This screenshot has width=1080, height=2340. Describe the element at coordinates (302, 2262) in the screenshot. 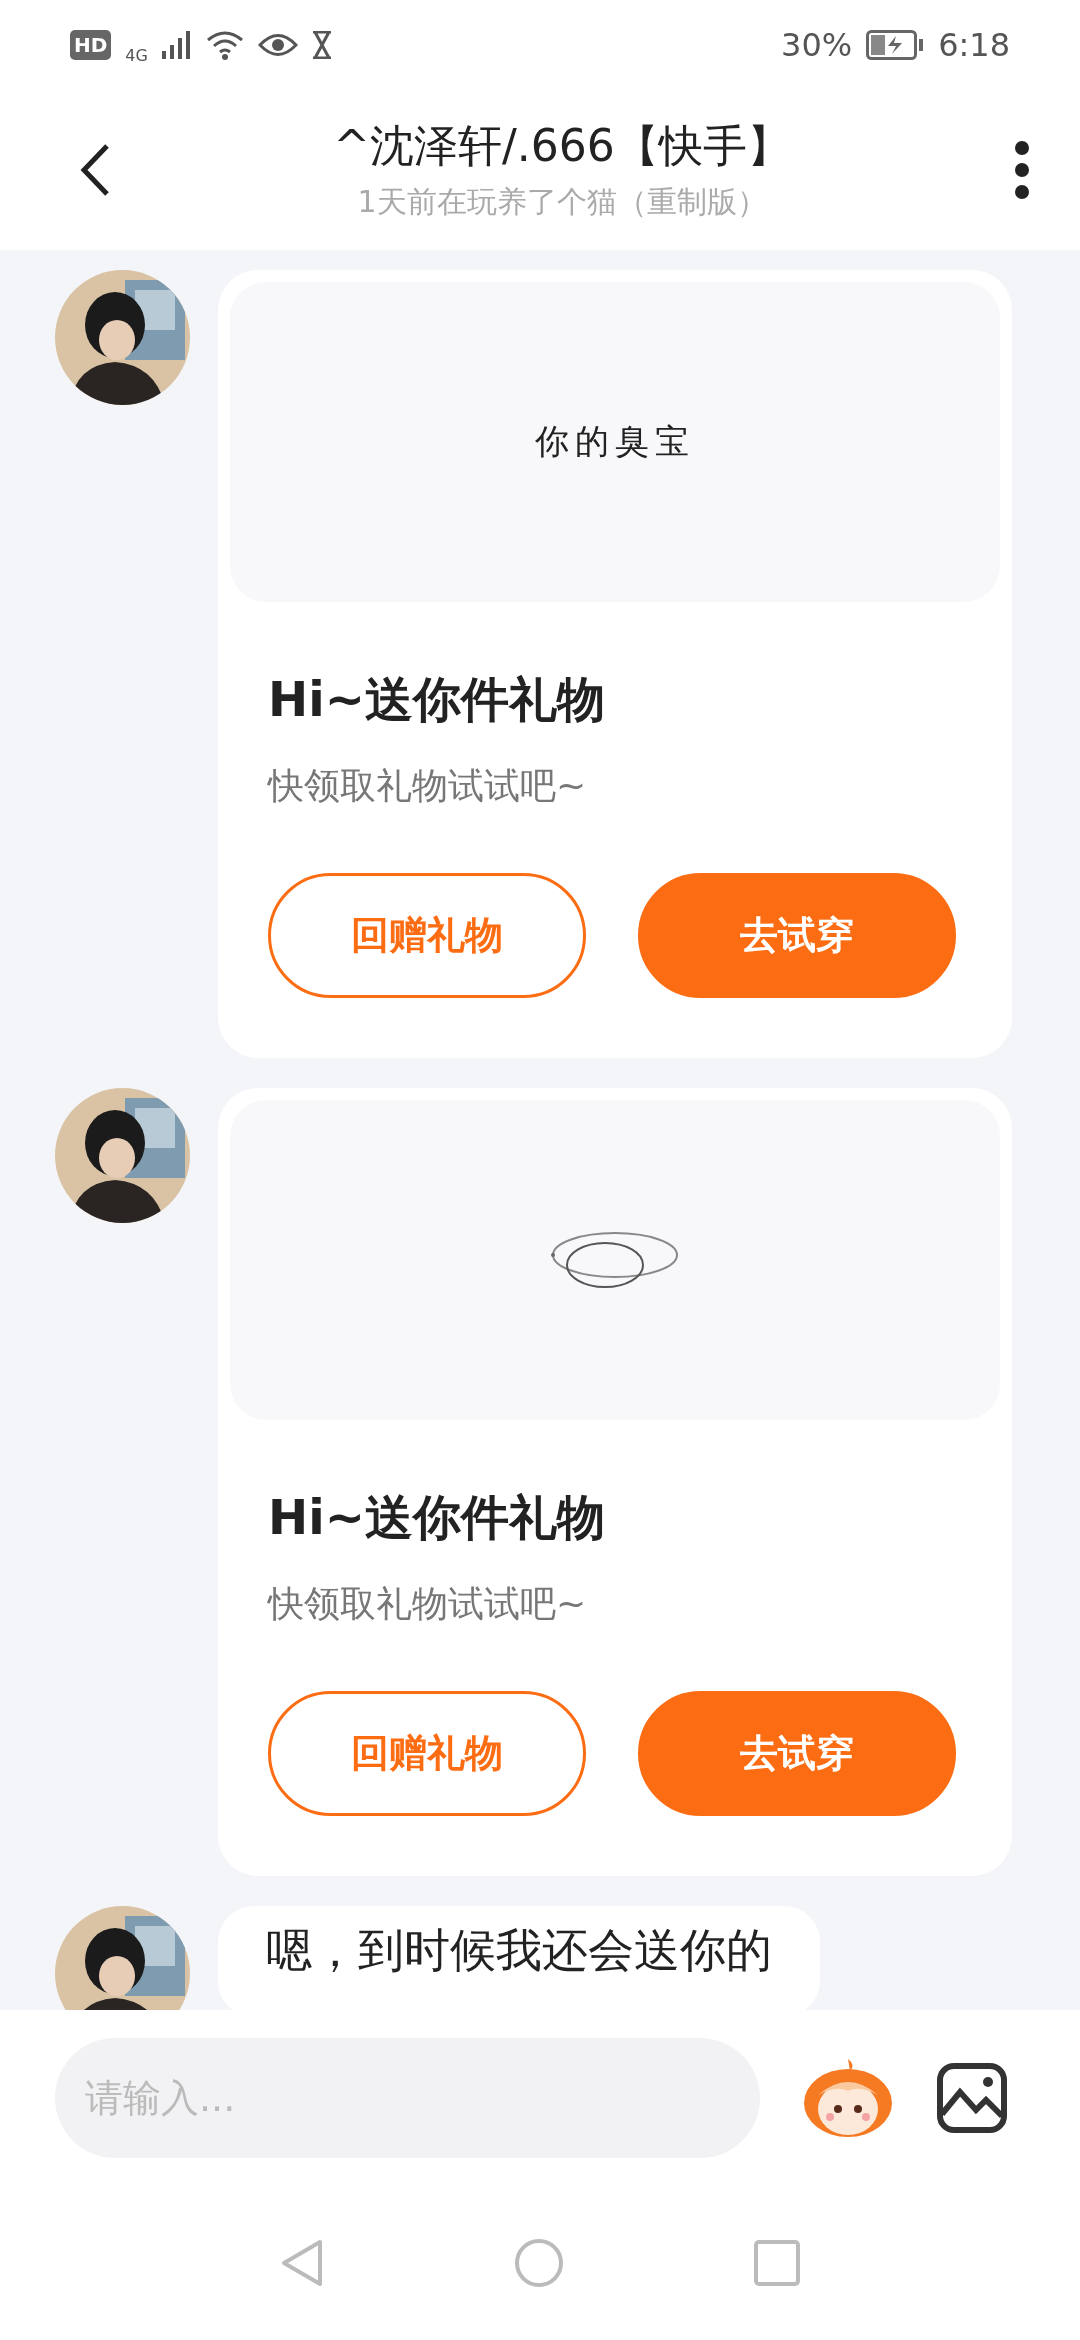

I see `back-nav-icon` at that location.